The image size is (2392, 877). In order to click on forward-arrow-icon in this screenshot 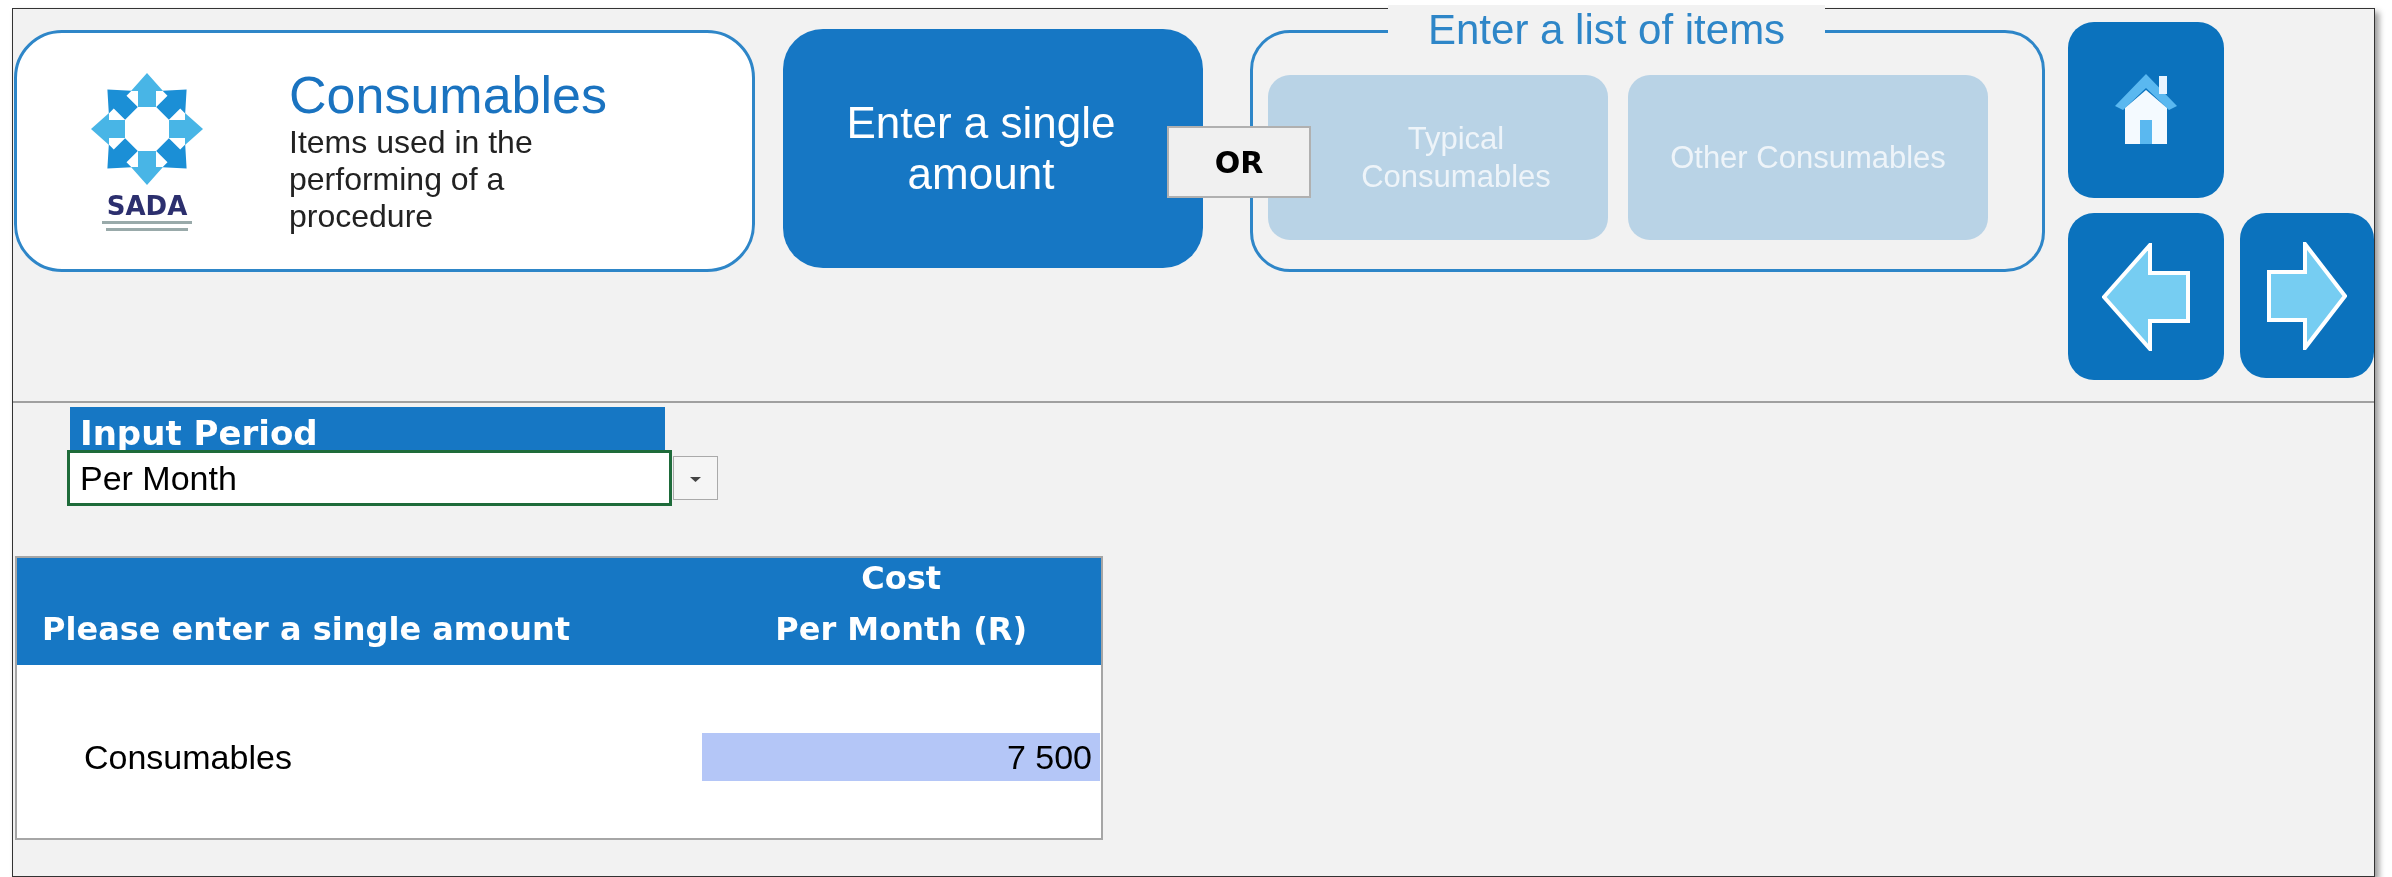, I will do `click(2307, 295)`.